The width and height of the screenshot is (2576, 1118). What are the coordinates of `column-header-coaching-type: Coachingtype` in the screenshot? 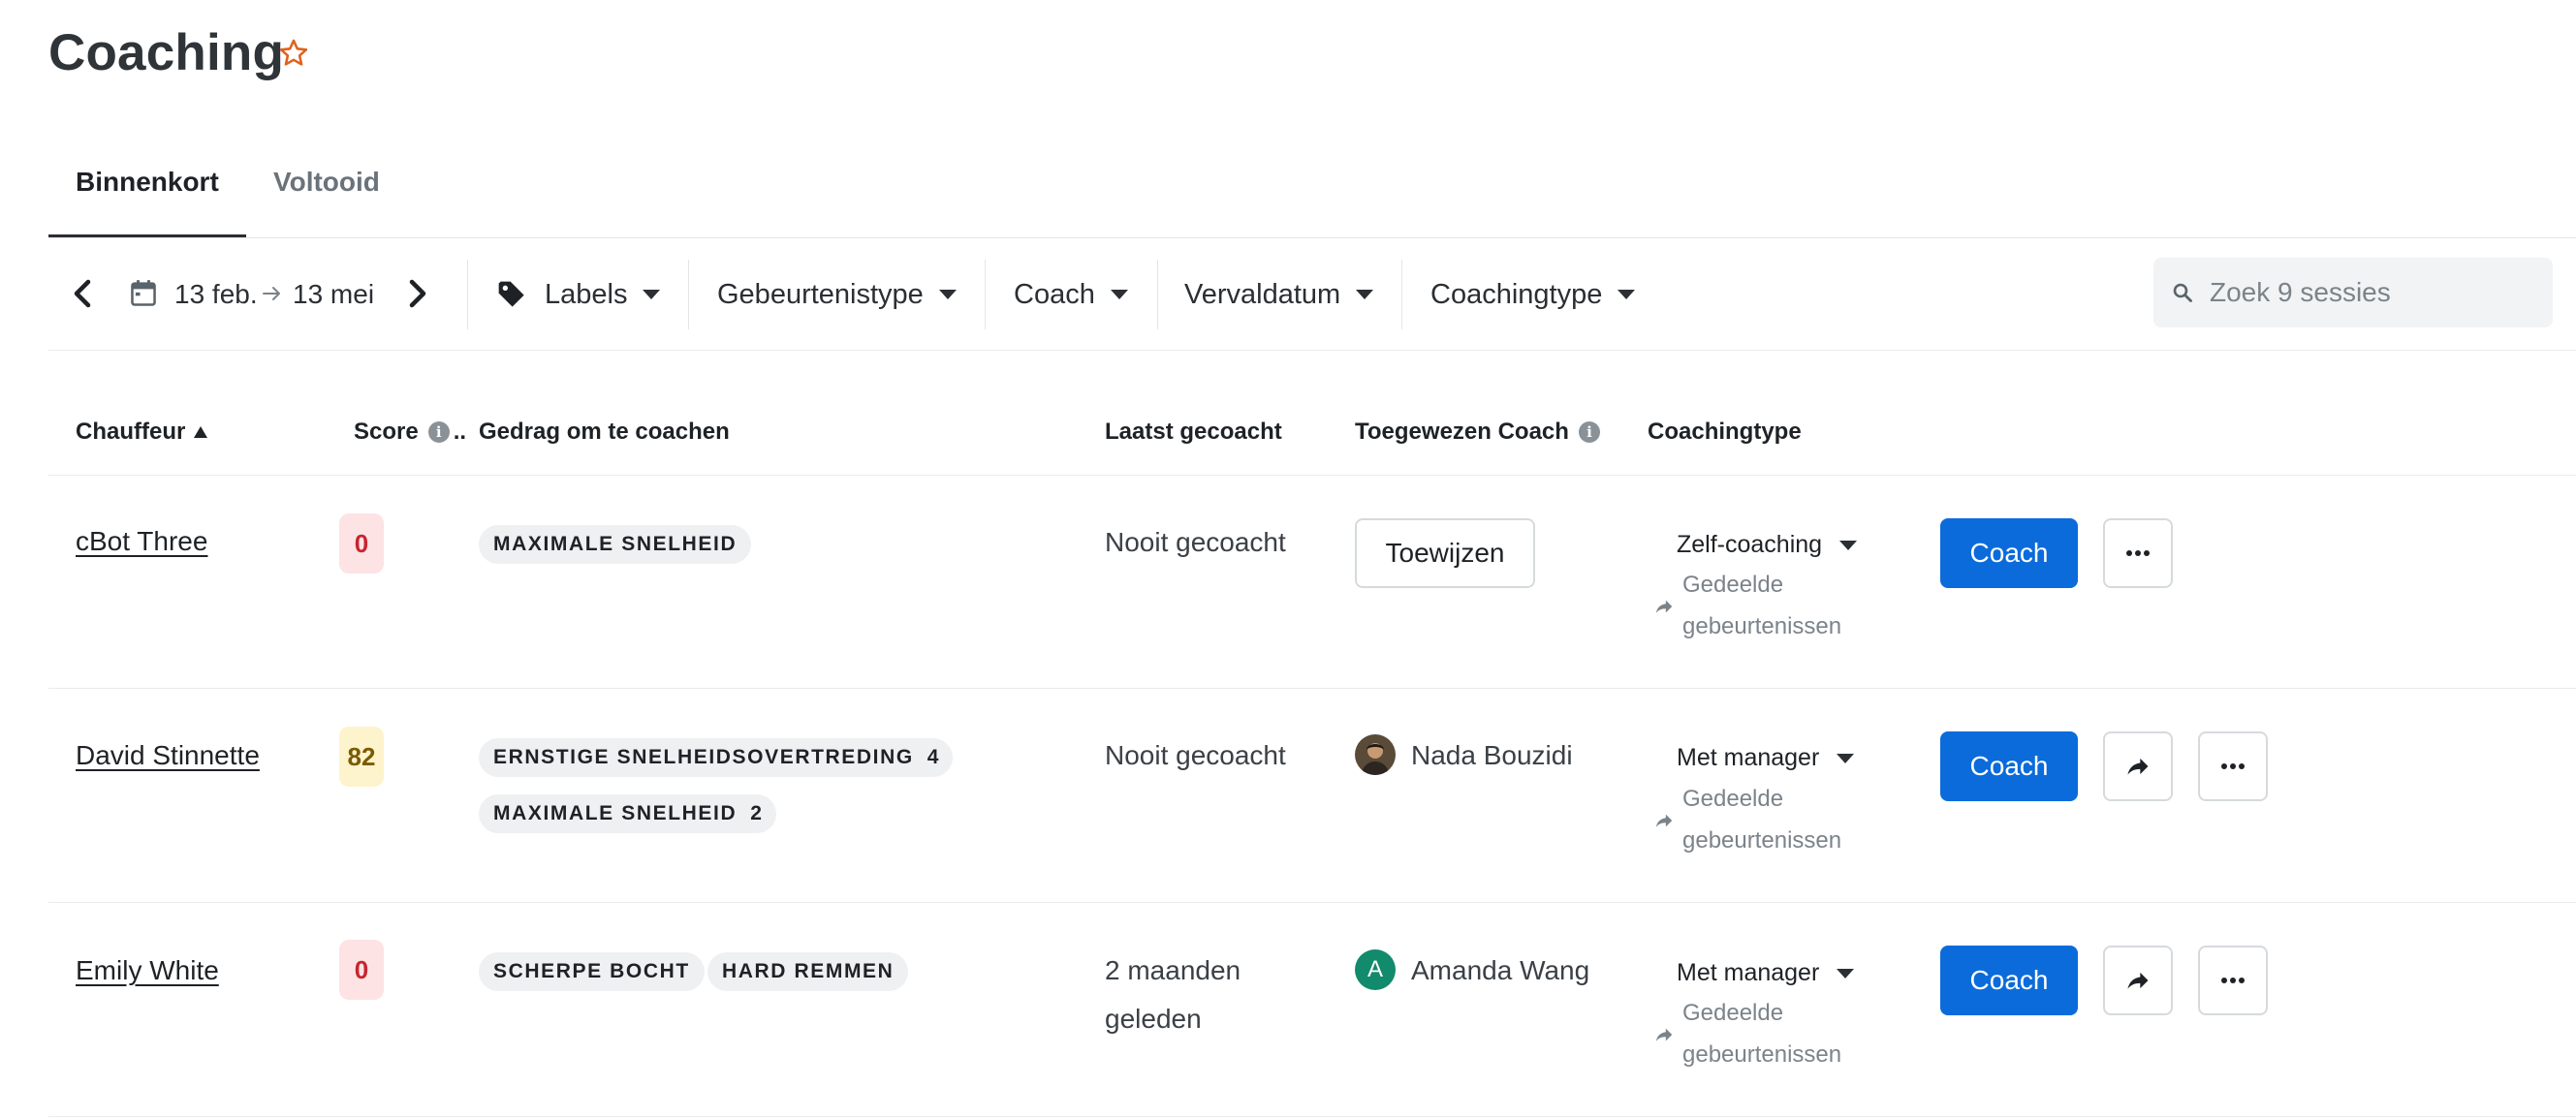 It's located at (1725, 432).